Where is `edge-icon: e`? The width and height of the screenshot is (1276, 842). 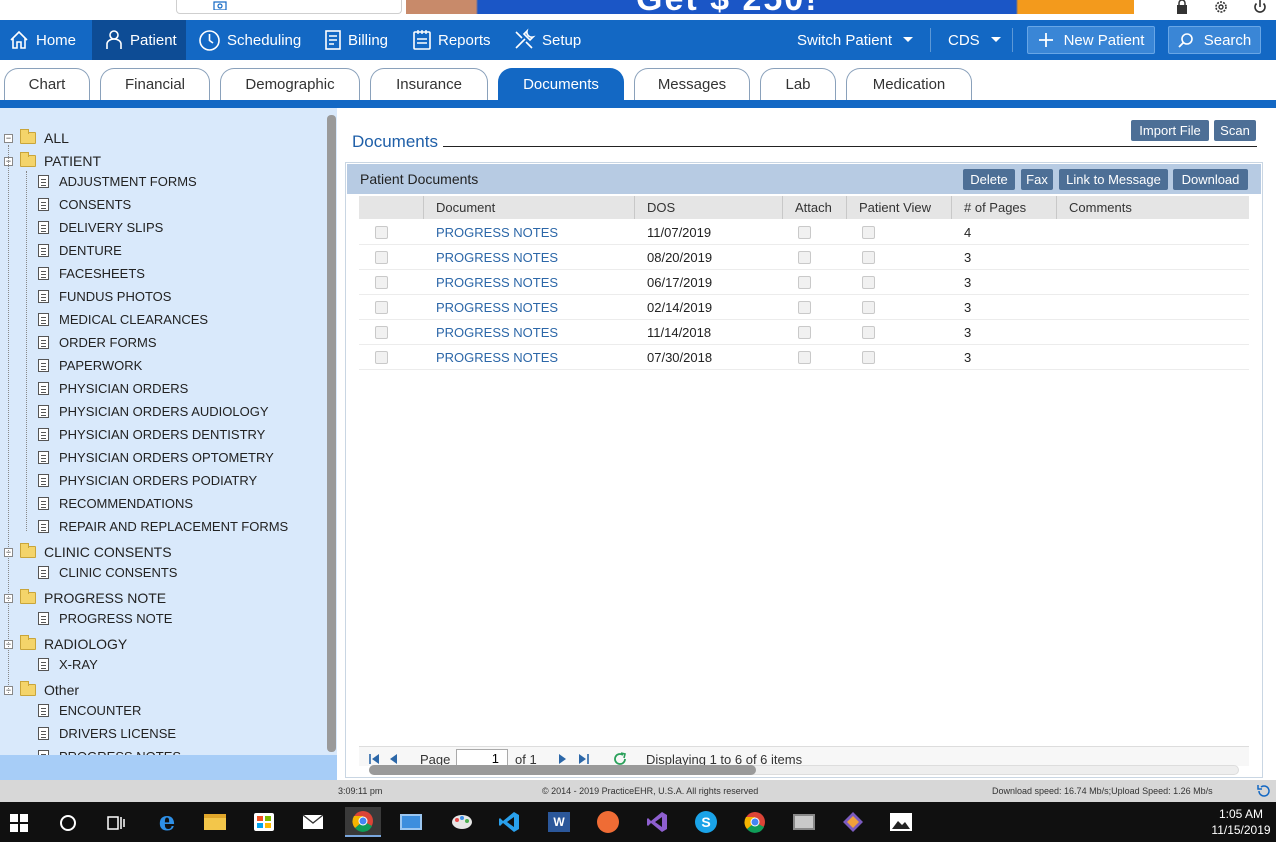 edge-icon: e is located at coordinates (167, 822).